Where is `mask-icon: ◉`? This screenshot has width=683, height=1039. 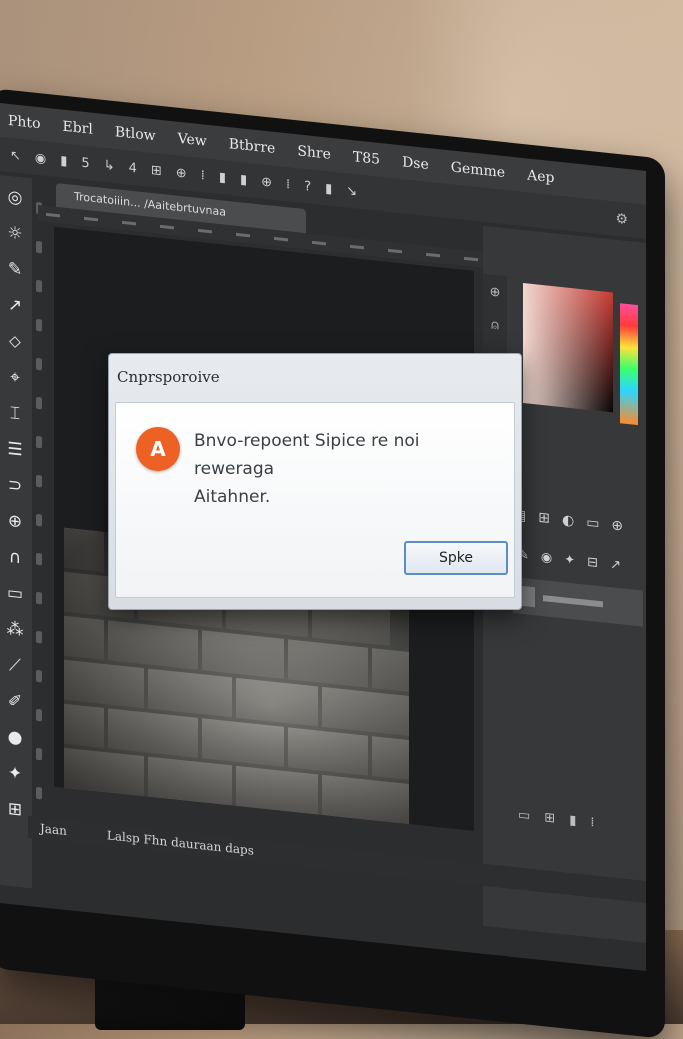 mask-icon: ◉ is located at coordinates (546, 561).